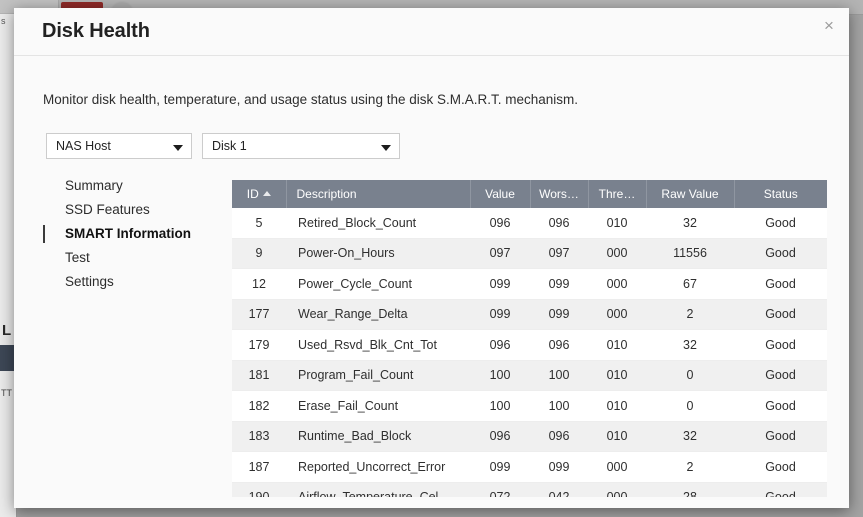 The height and width of the screenshot is (517, 863). What do you see at coordinates (3, 21) in the screenshot?
I see `background-text-fragment-s: s` at bounding box center [3, 21].